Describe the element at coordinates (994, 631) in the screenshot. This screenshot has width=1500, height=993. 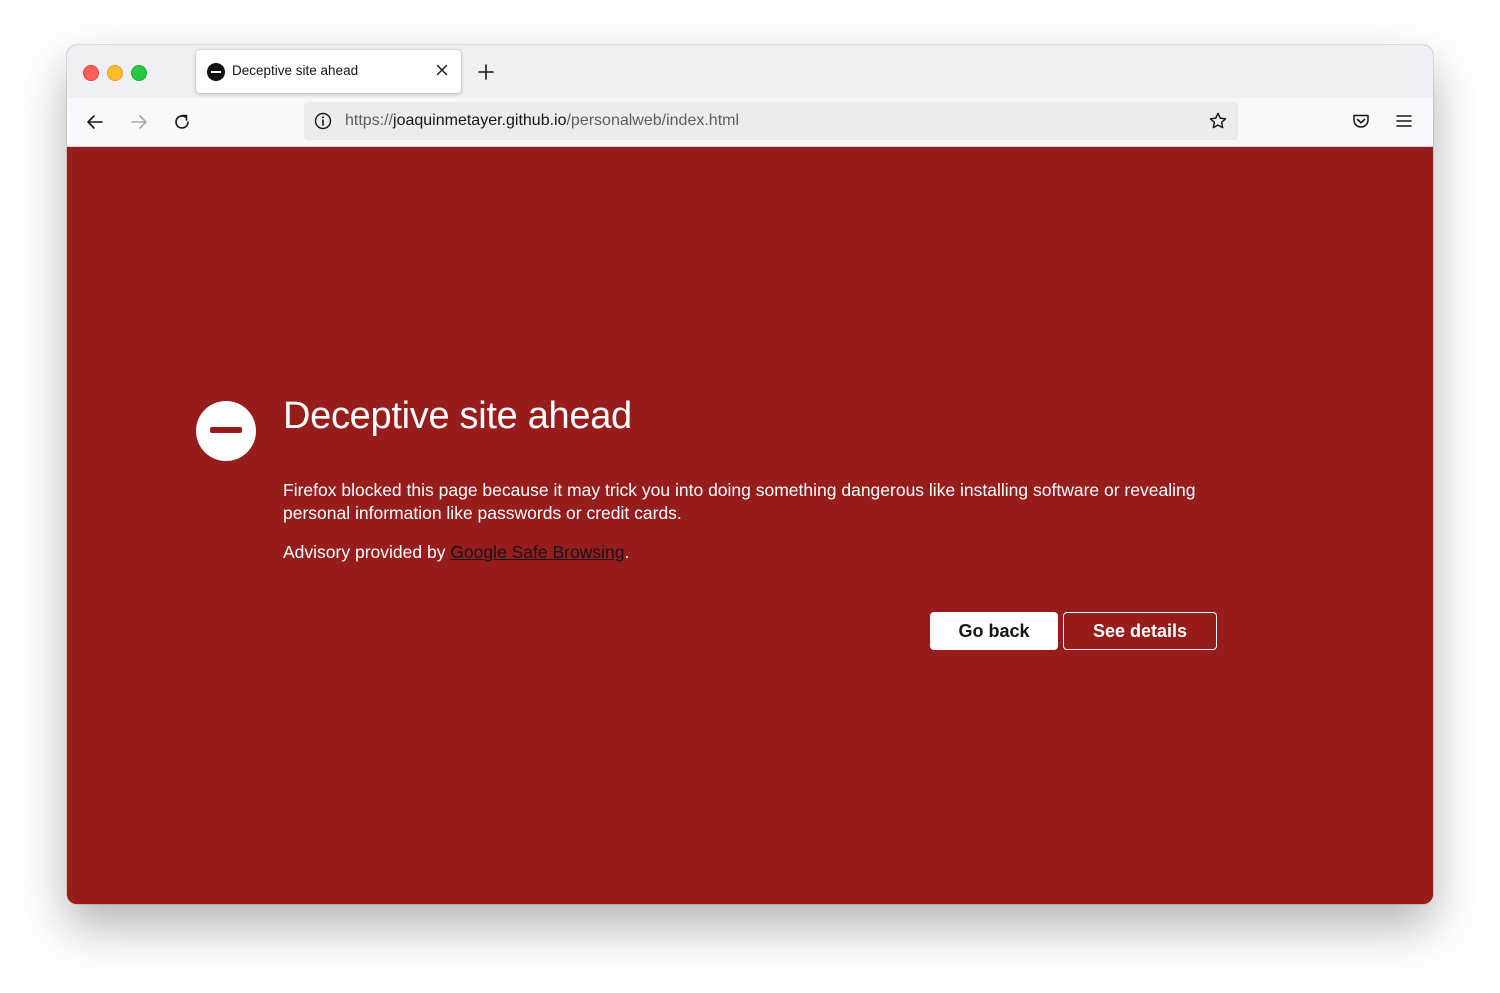
I see `go-back-button: Go back` at that location.